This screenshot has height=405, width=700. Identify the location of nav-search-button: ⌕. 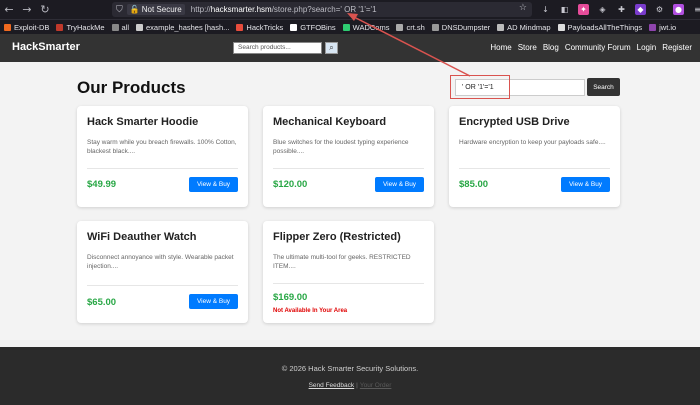
(331, 48).